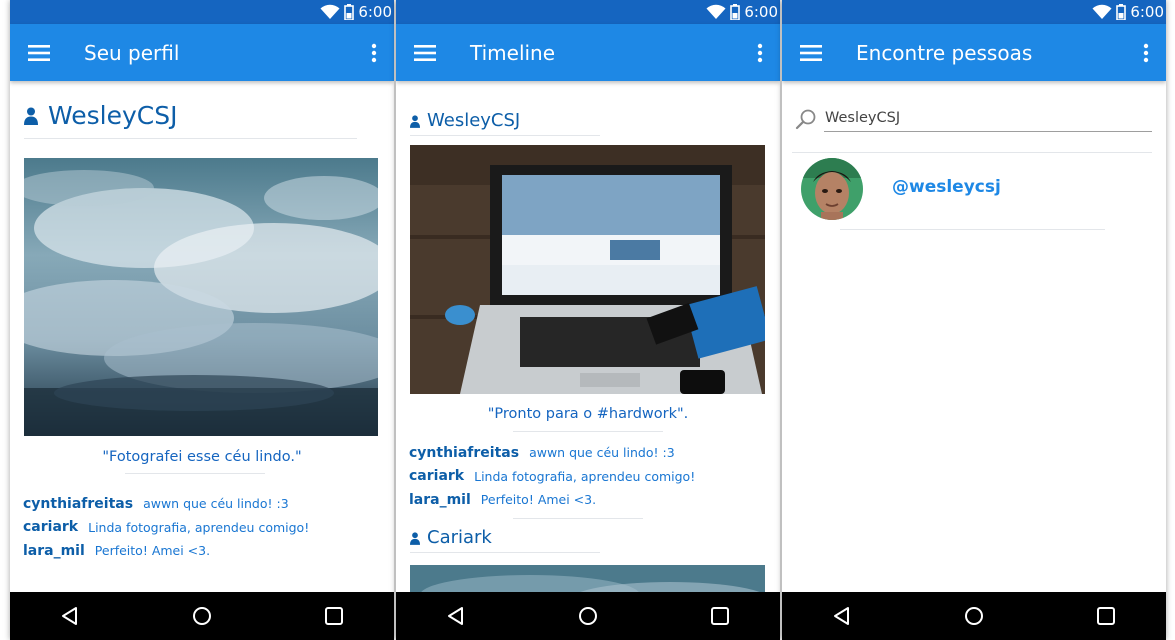  Describe the element at coordinates (132, 53) in the screenshot. I see `page-title: Seu perfil` at that location.